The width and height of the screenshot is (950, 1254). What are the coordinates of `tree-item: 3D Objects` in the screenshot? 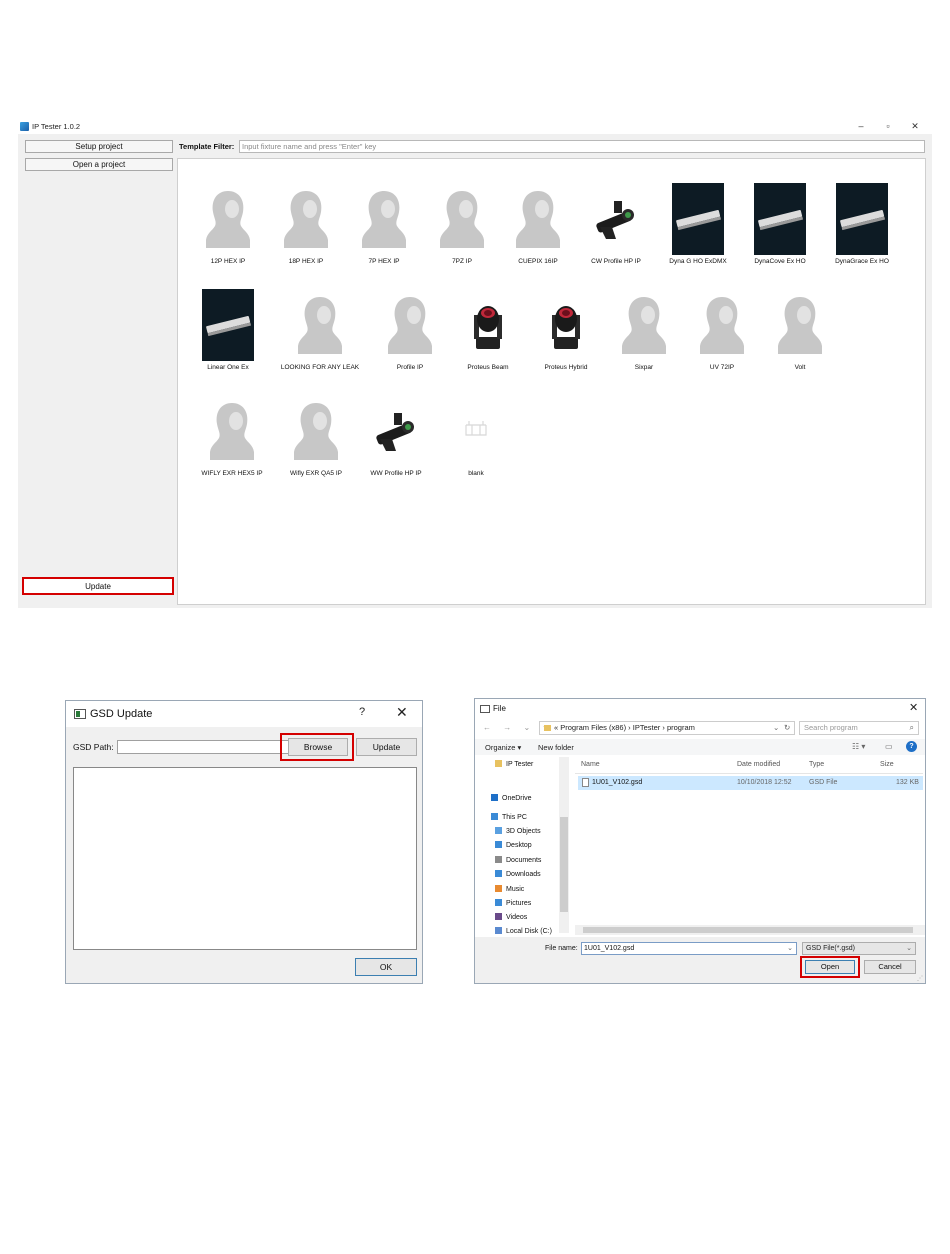 It's located at (518, 831).